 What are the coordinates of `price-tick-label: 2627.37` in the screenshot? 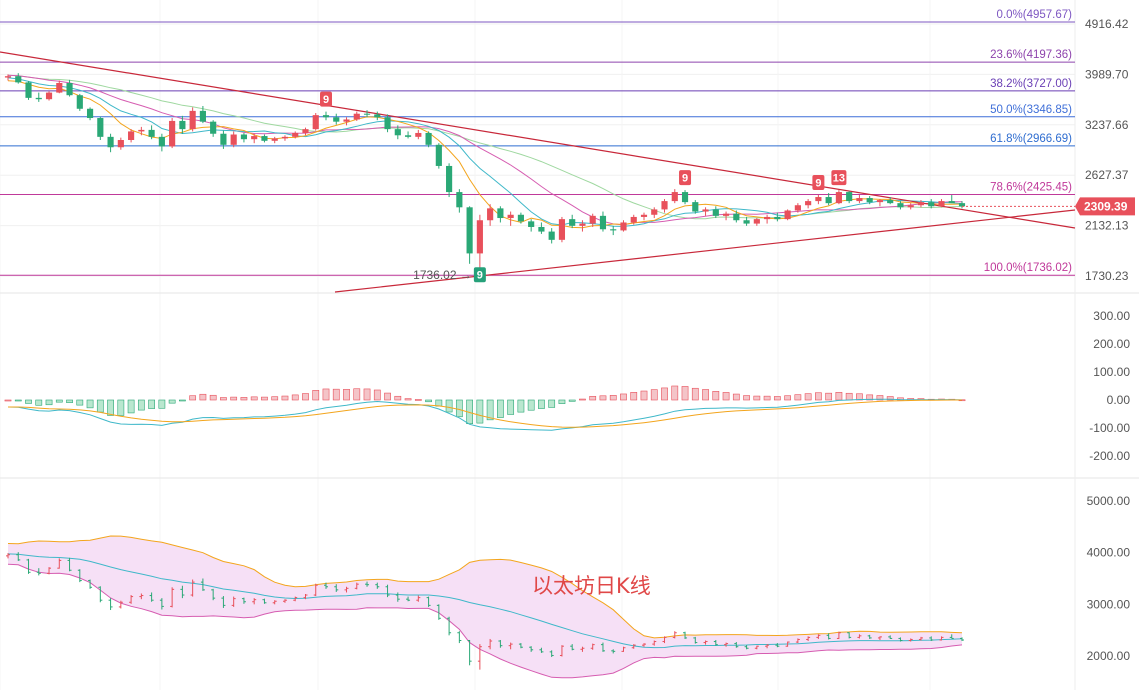 It's located at (1107, 175).